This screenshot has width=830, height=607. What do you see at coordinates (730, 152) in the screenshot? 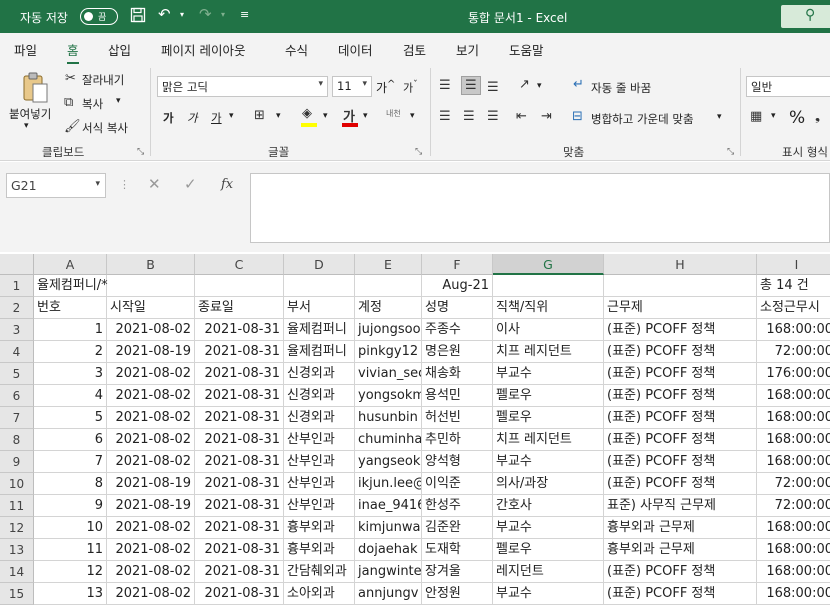
I see `alignment-launcher-icon: ⤡` at bounding box center [730, 152].